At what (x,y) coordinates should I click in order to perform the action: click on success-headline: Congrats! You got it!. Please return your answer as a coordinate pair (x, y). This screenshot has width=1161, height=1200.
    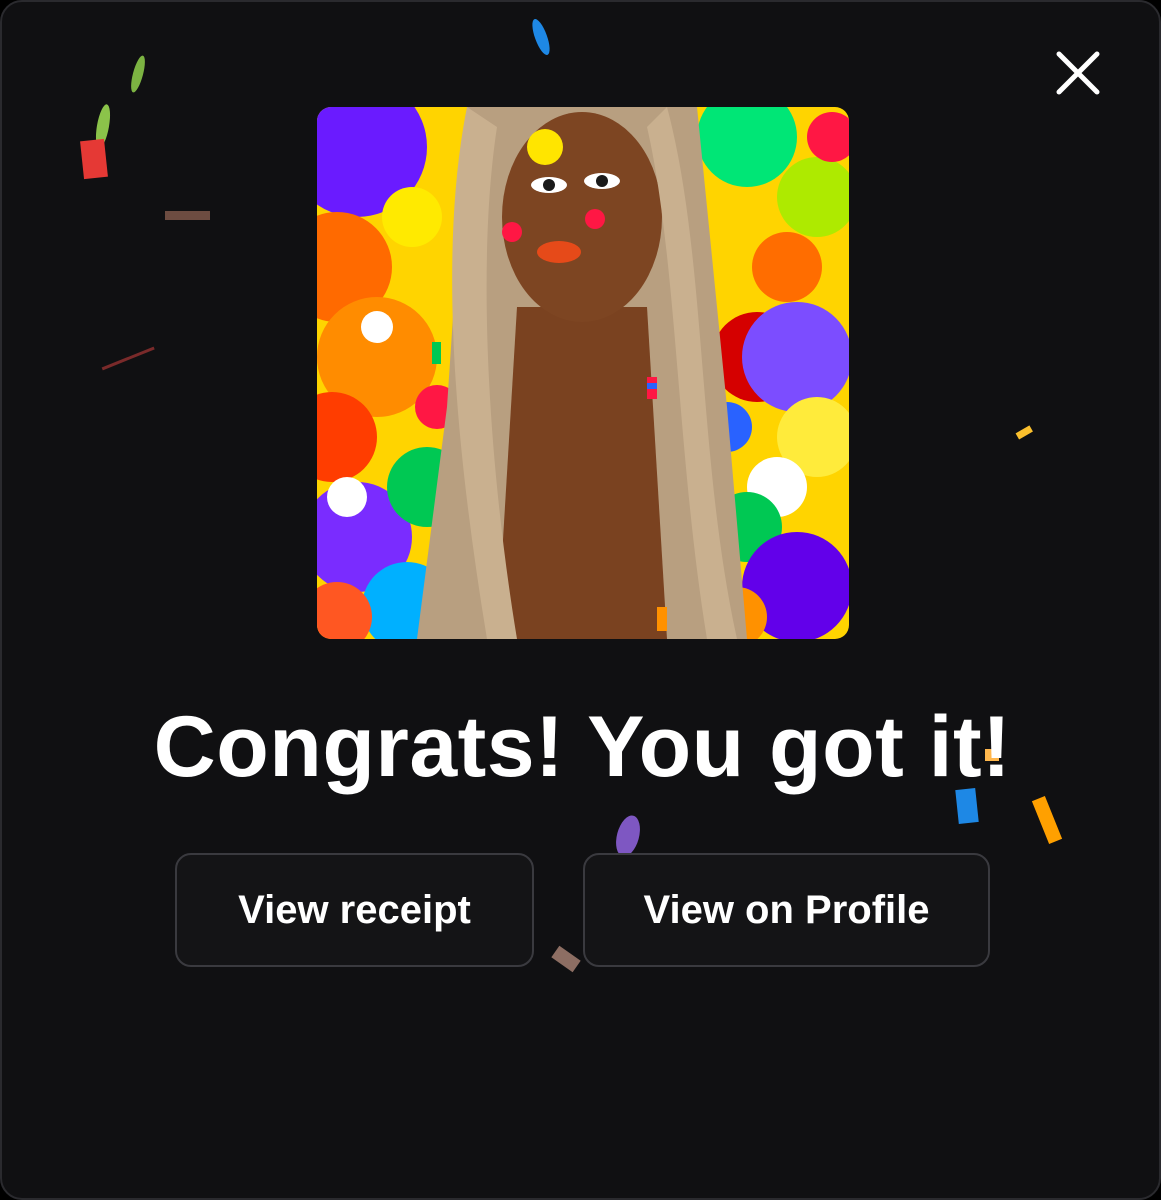
    Looking at the image, I should click on (582, 747).